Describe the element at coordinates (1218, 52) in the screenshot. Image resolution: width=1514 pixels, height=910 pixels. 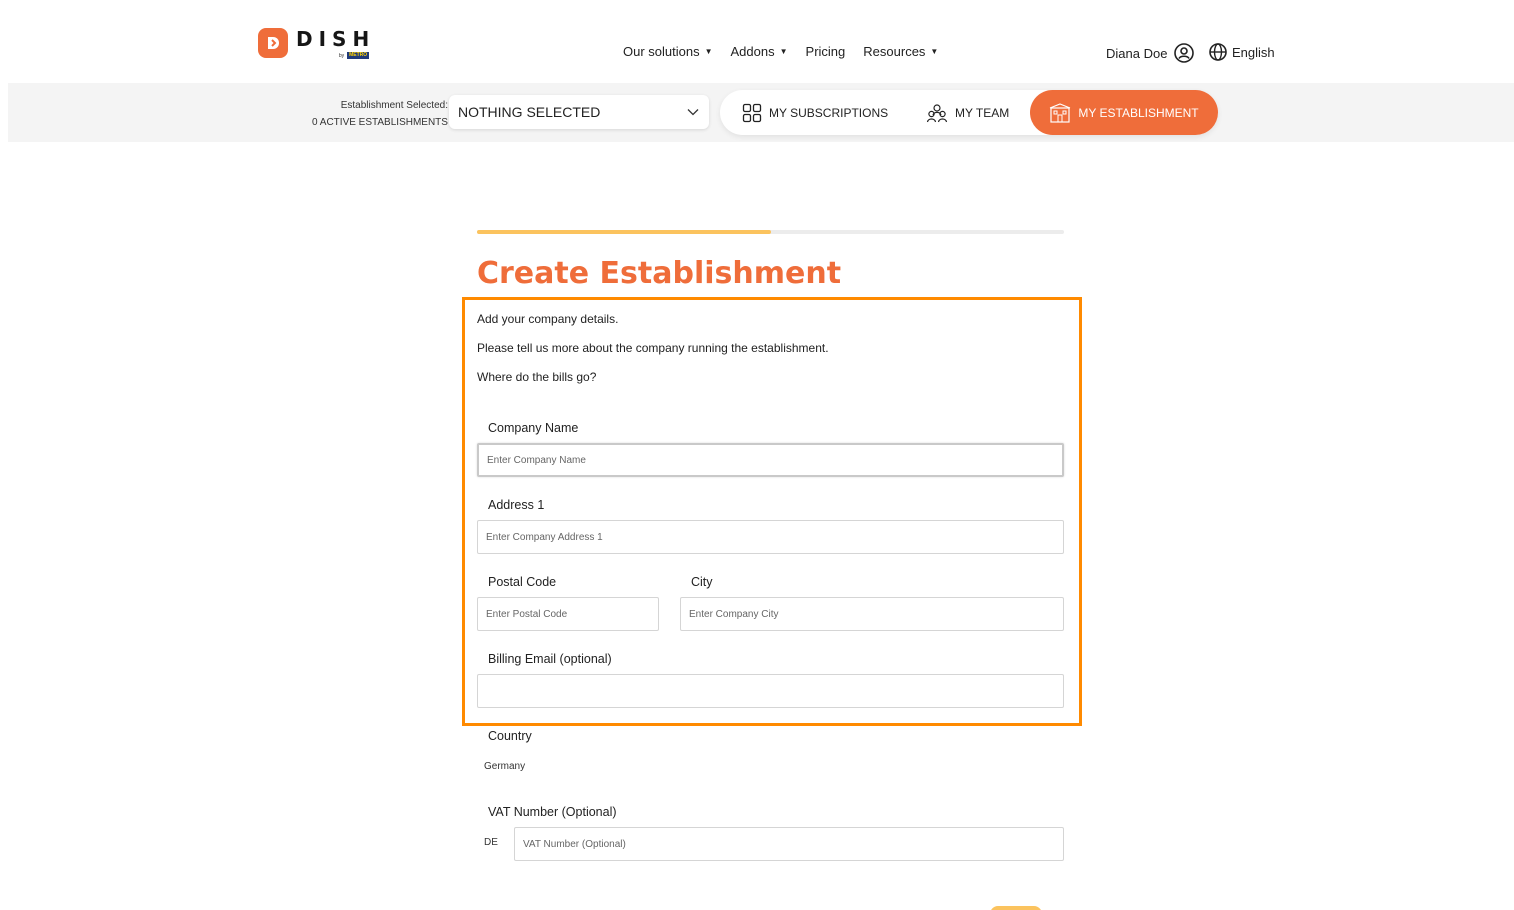
I see `globe-icon` at that location.